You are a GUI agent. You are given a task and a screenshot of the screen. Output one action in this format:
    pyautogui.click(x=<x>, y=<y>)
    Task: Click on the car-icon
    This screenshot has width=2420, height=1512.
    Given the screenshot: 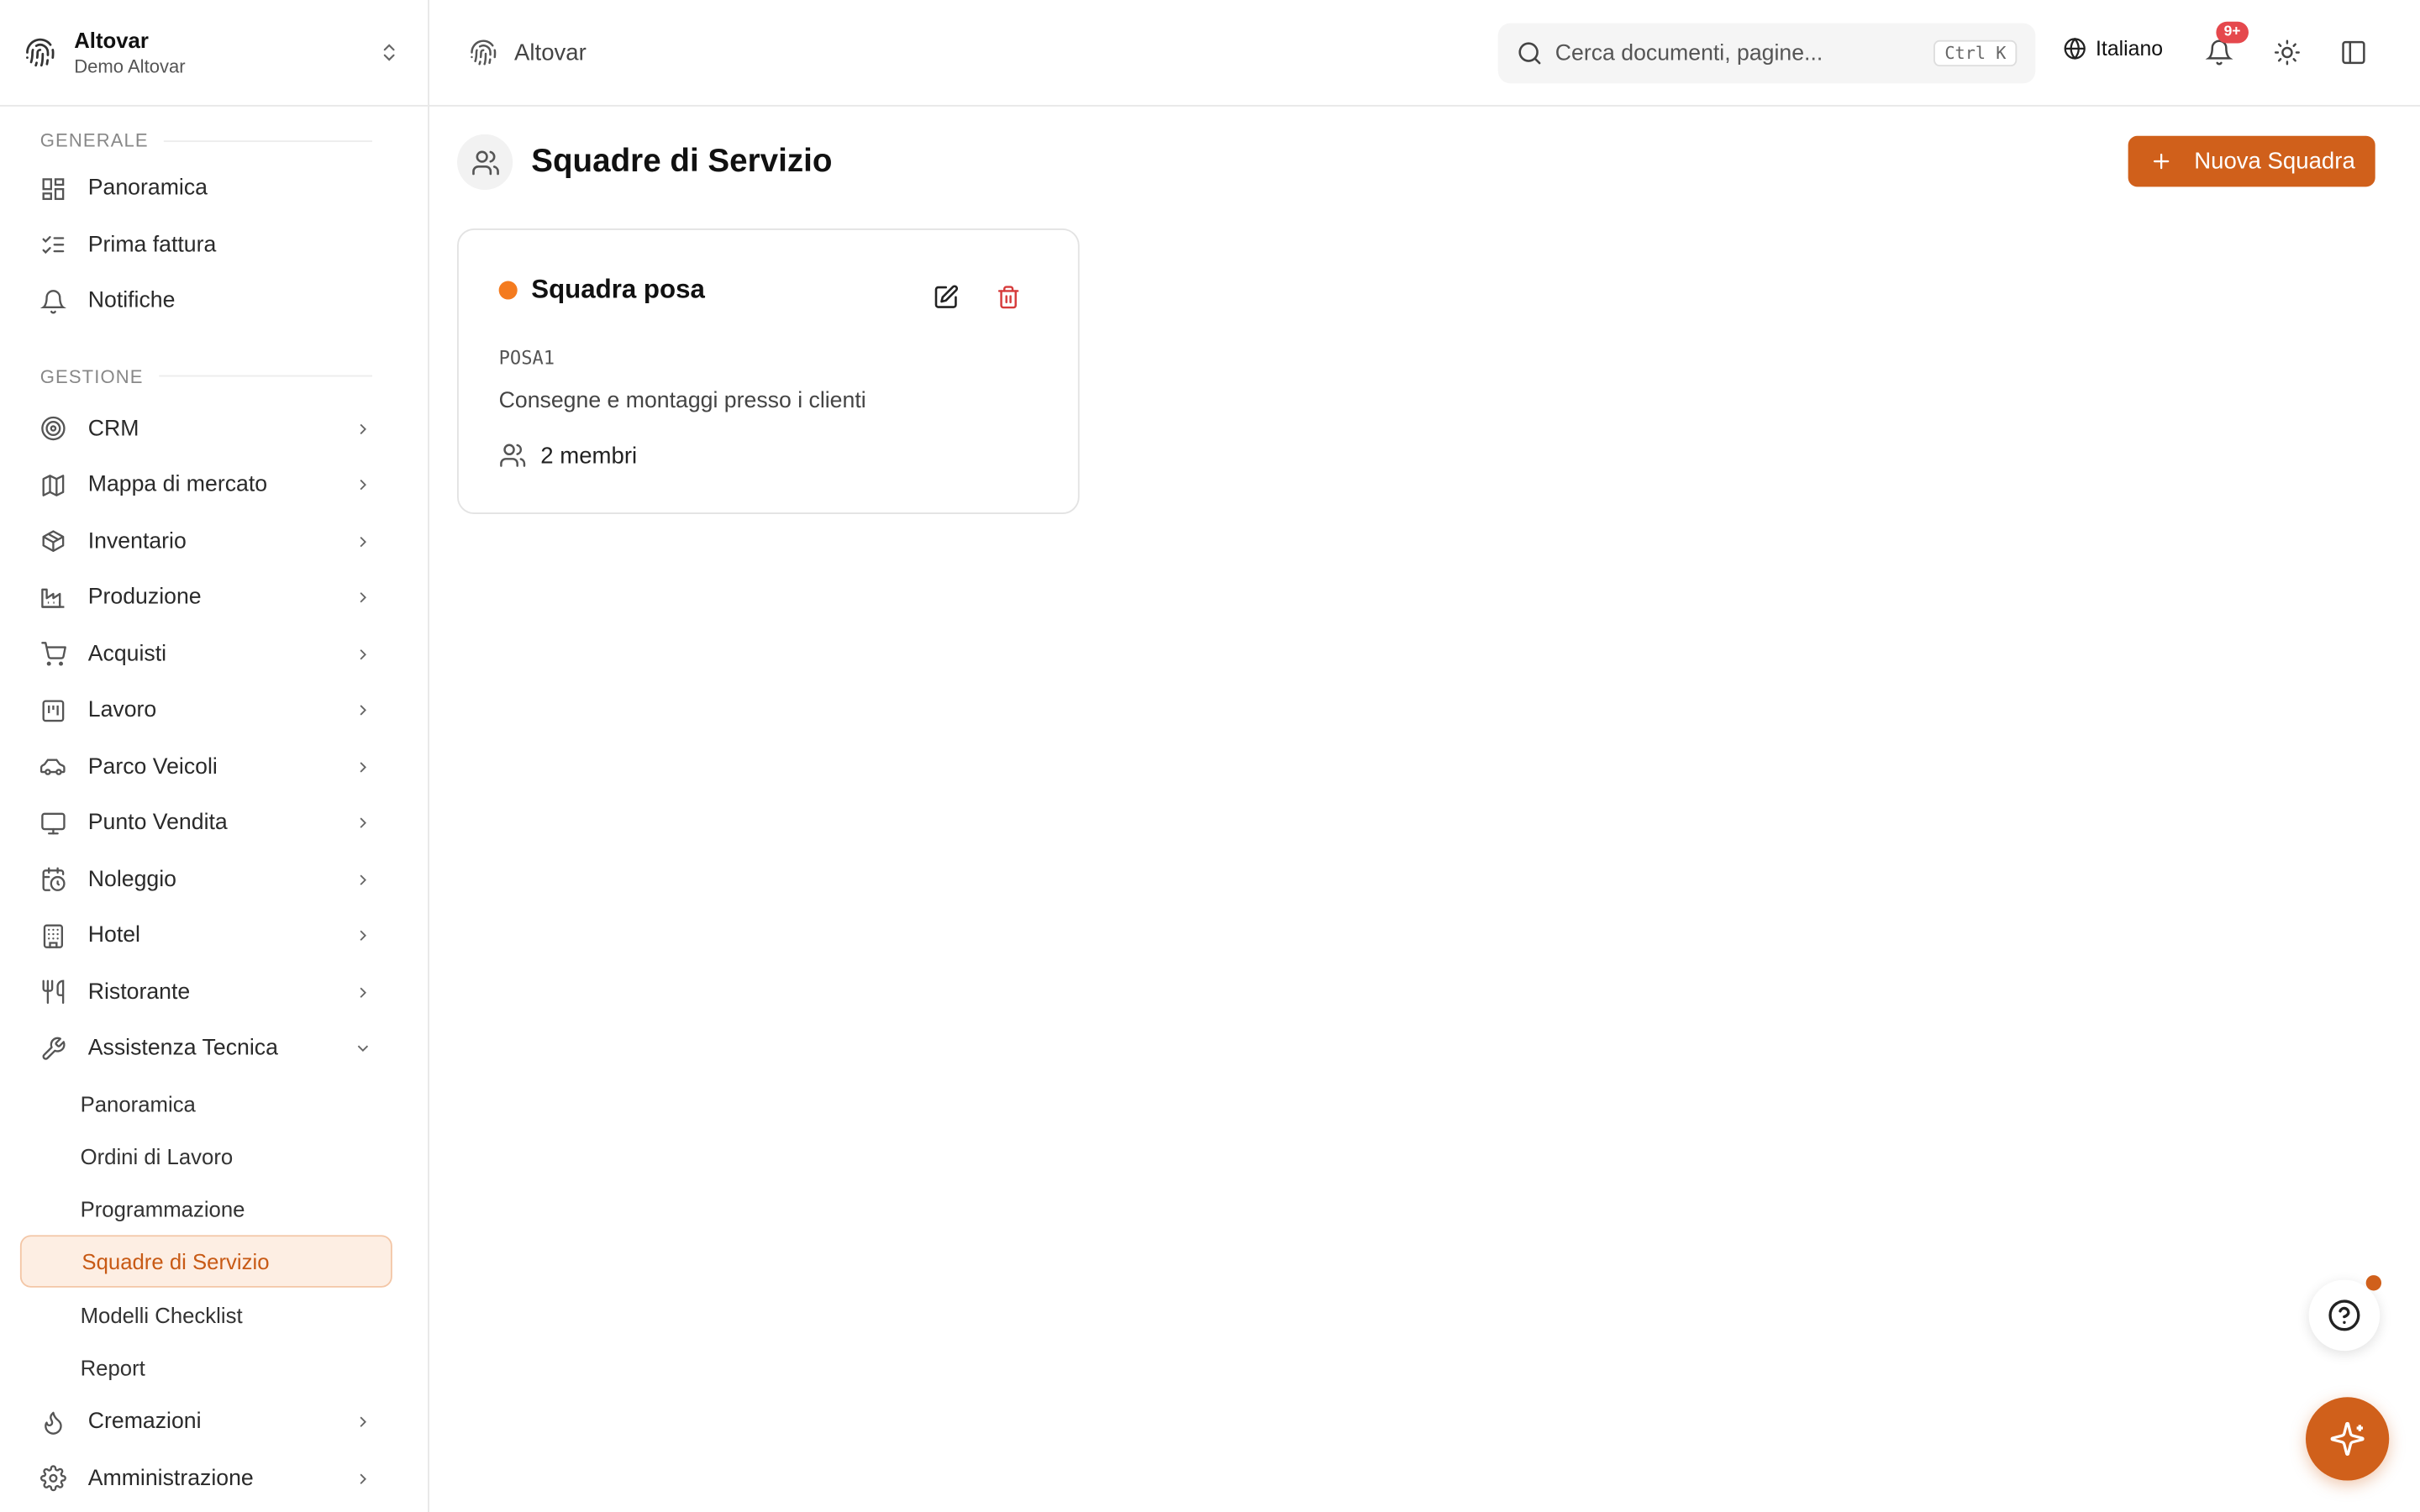 What is the action you would take?
    pyautogui.click(x=52, y=767)
    